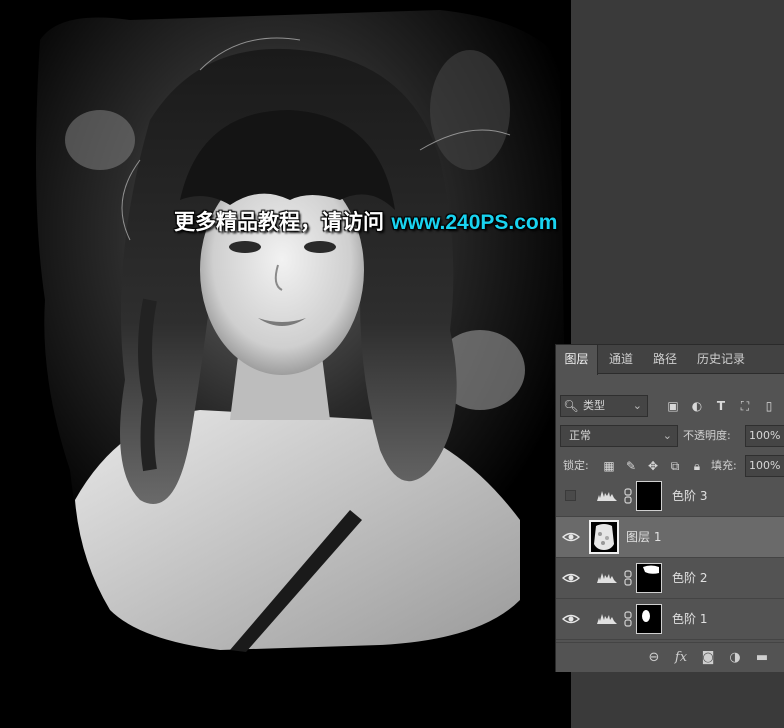 This screenshot has height=728, width=784. I want to click on blend-mode-value: 正常, so click(580, 435).